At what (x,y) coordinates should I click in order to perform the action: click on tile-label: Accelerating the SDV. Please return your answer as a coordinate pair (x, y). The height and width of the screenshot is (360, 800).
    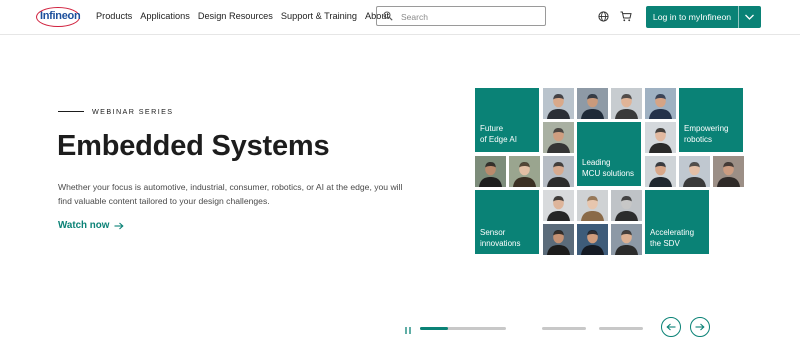
    Looking at the image, I should click on (672, 238).